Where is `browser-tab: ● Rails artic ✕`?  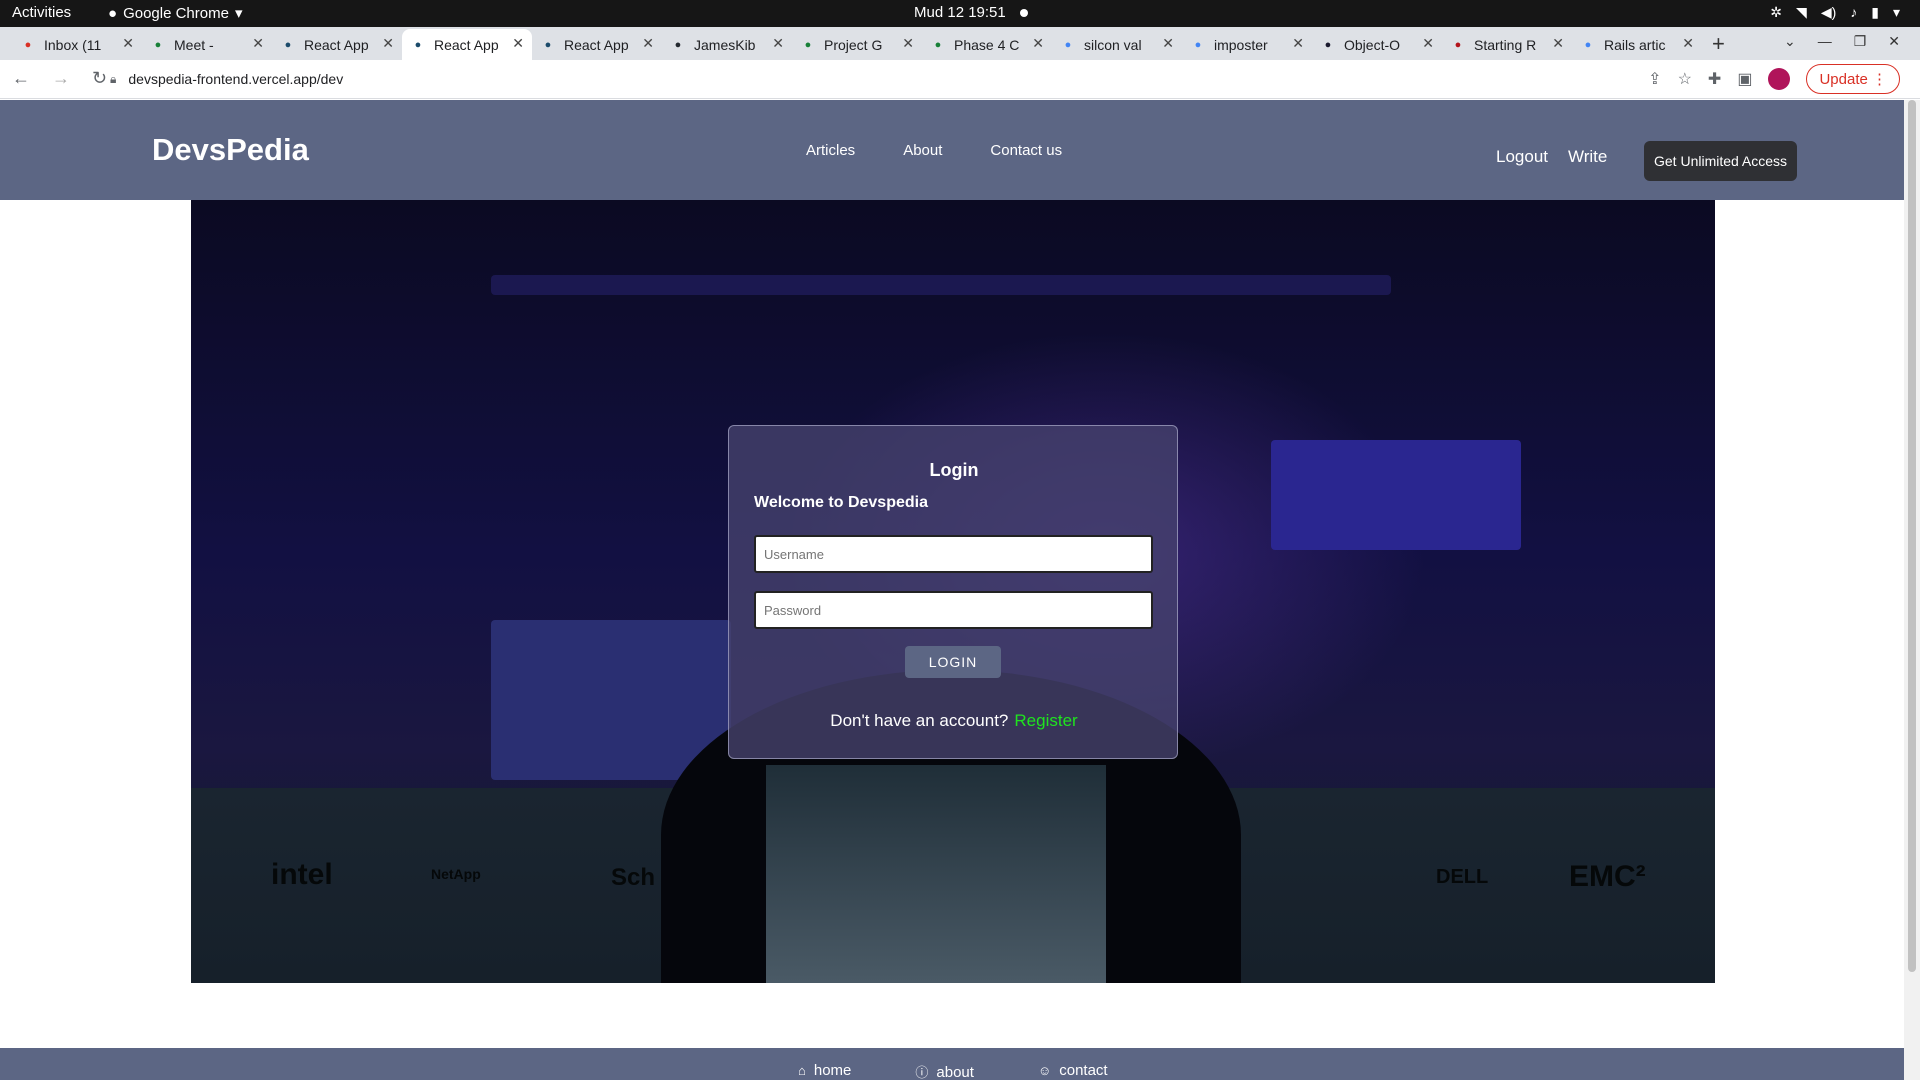
browser-tab: ● Rails artic ✕ is located at coordinates (1637, 44).